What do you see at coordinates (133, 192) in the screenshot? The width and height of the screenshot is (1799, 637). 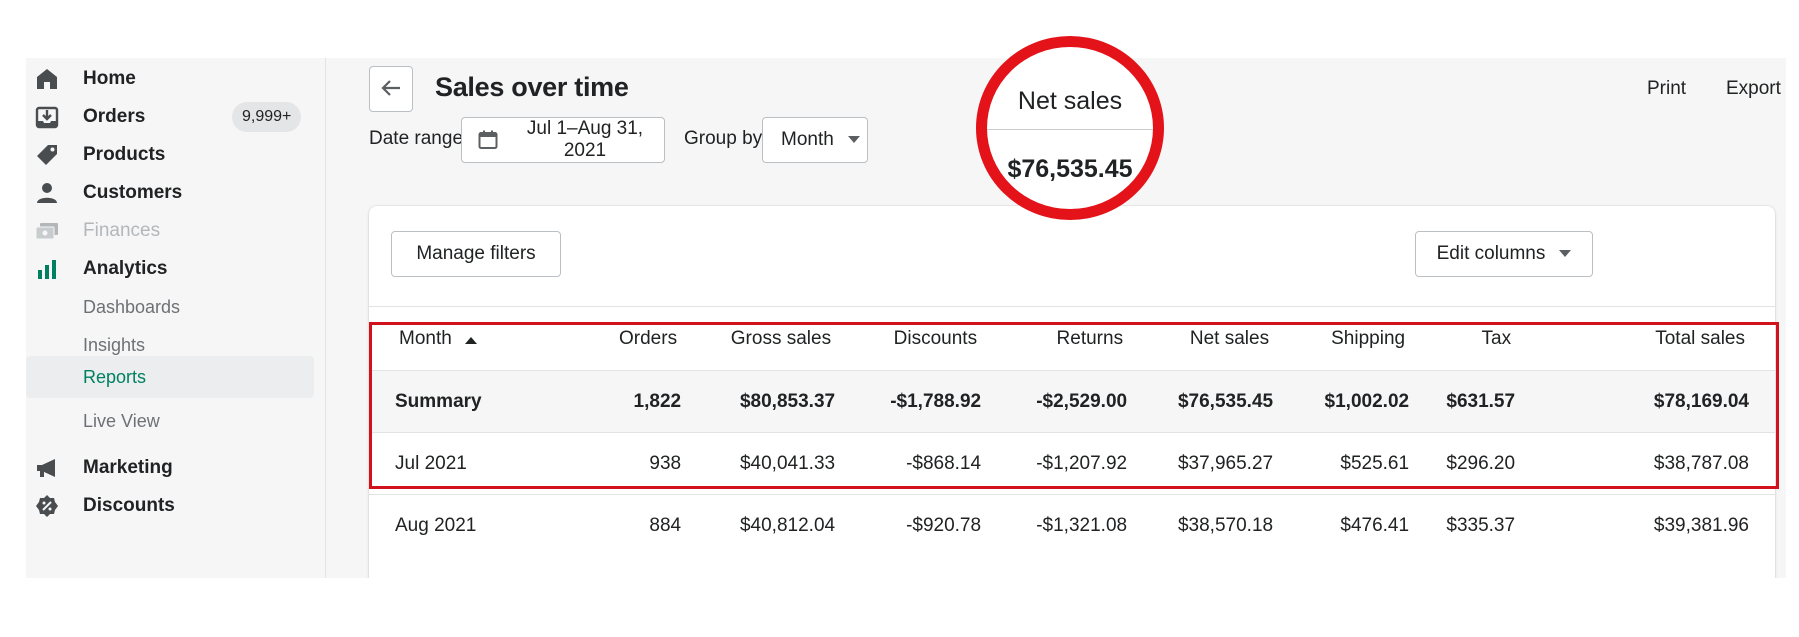 I see `sidebar-item-label: Customers` at bounding box center [133, 192].